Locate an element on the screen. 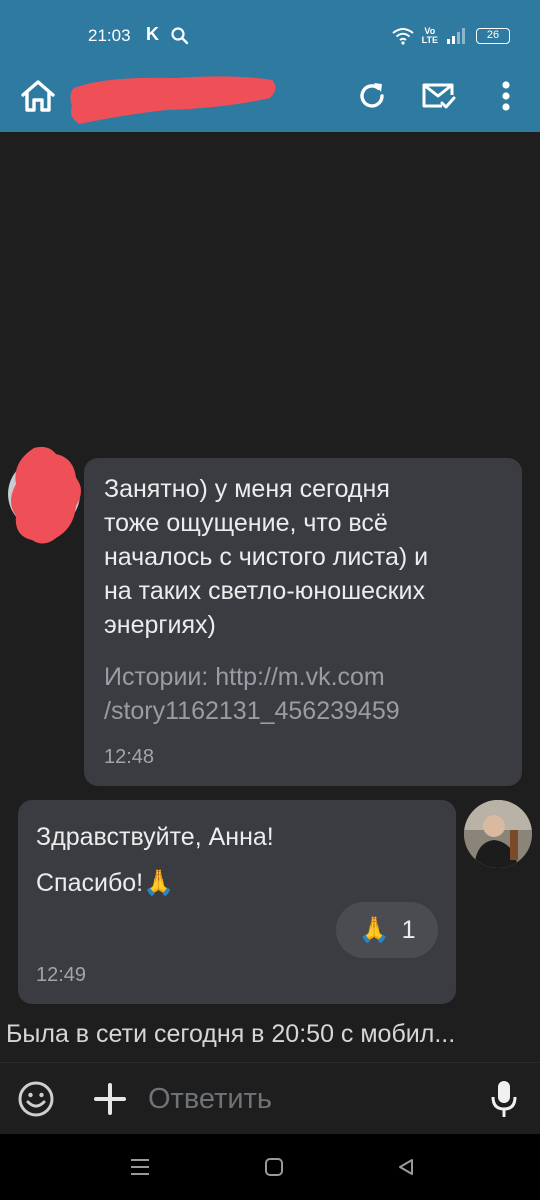 This screenshot has width=540, height=1200. own-avatar is located at coordinates (498, 834).